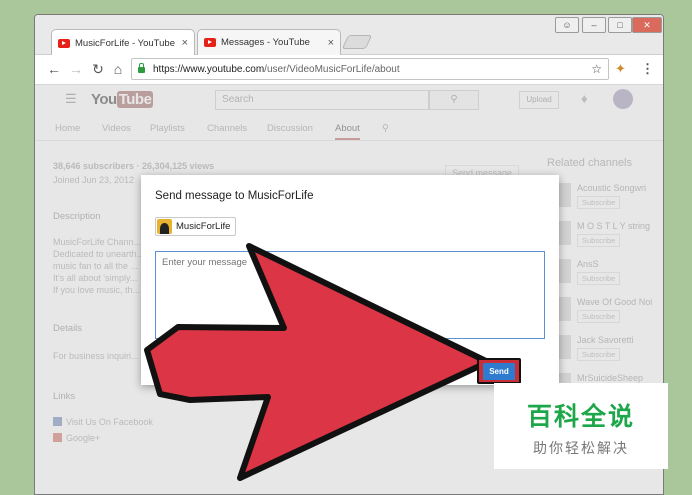 This screenshot has height=495, width=692. I want to click on send-button: Send, so click(499, 371).